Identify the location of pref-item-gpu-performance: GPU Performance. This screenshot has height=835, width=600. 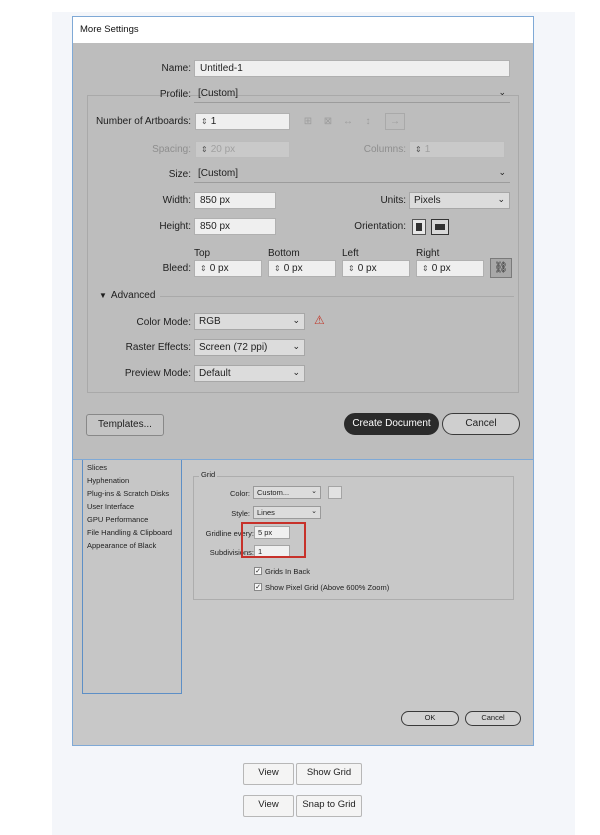
(117, 519).